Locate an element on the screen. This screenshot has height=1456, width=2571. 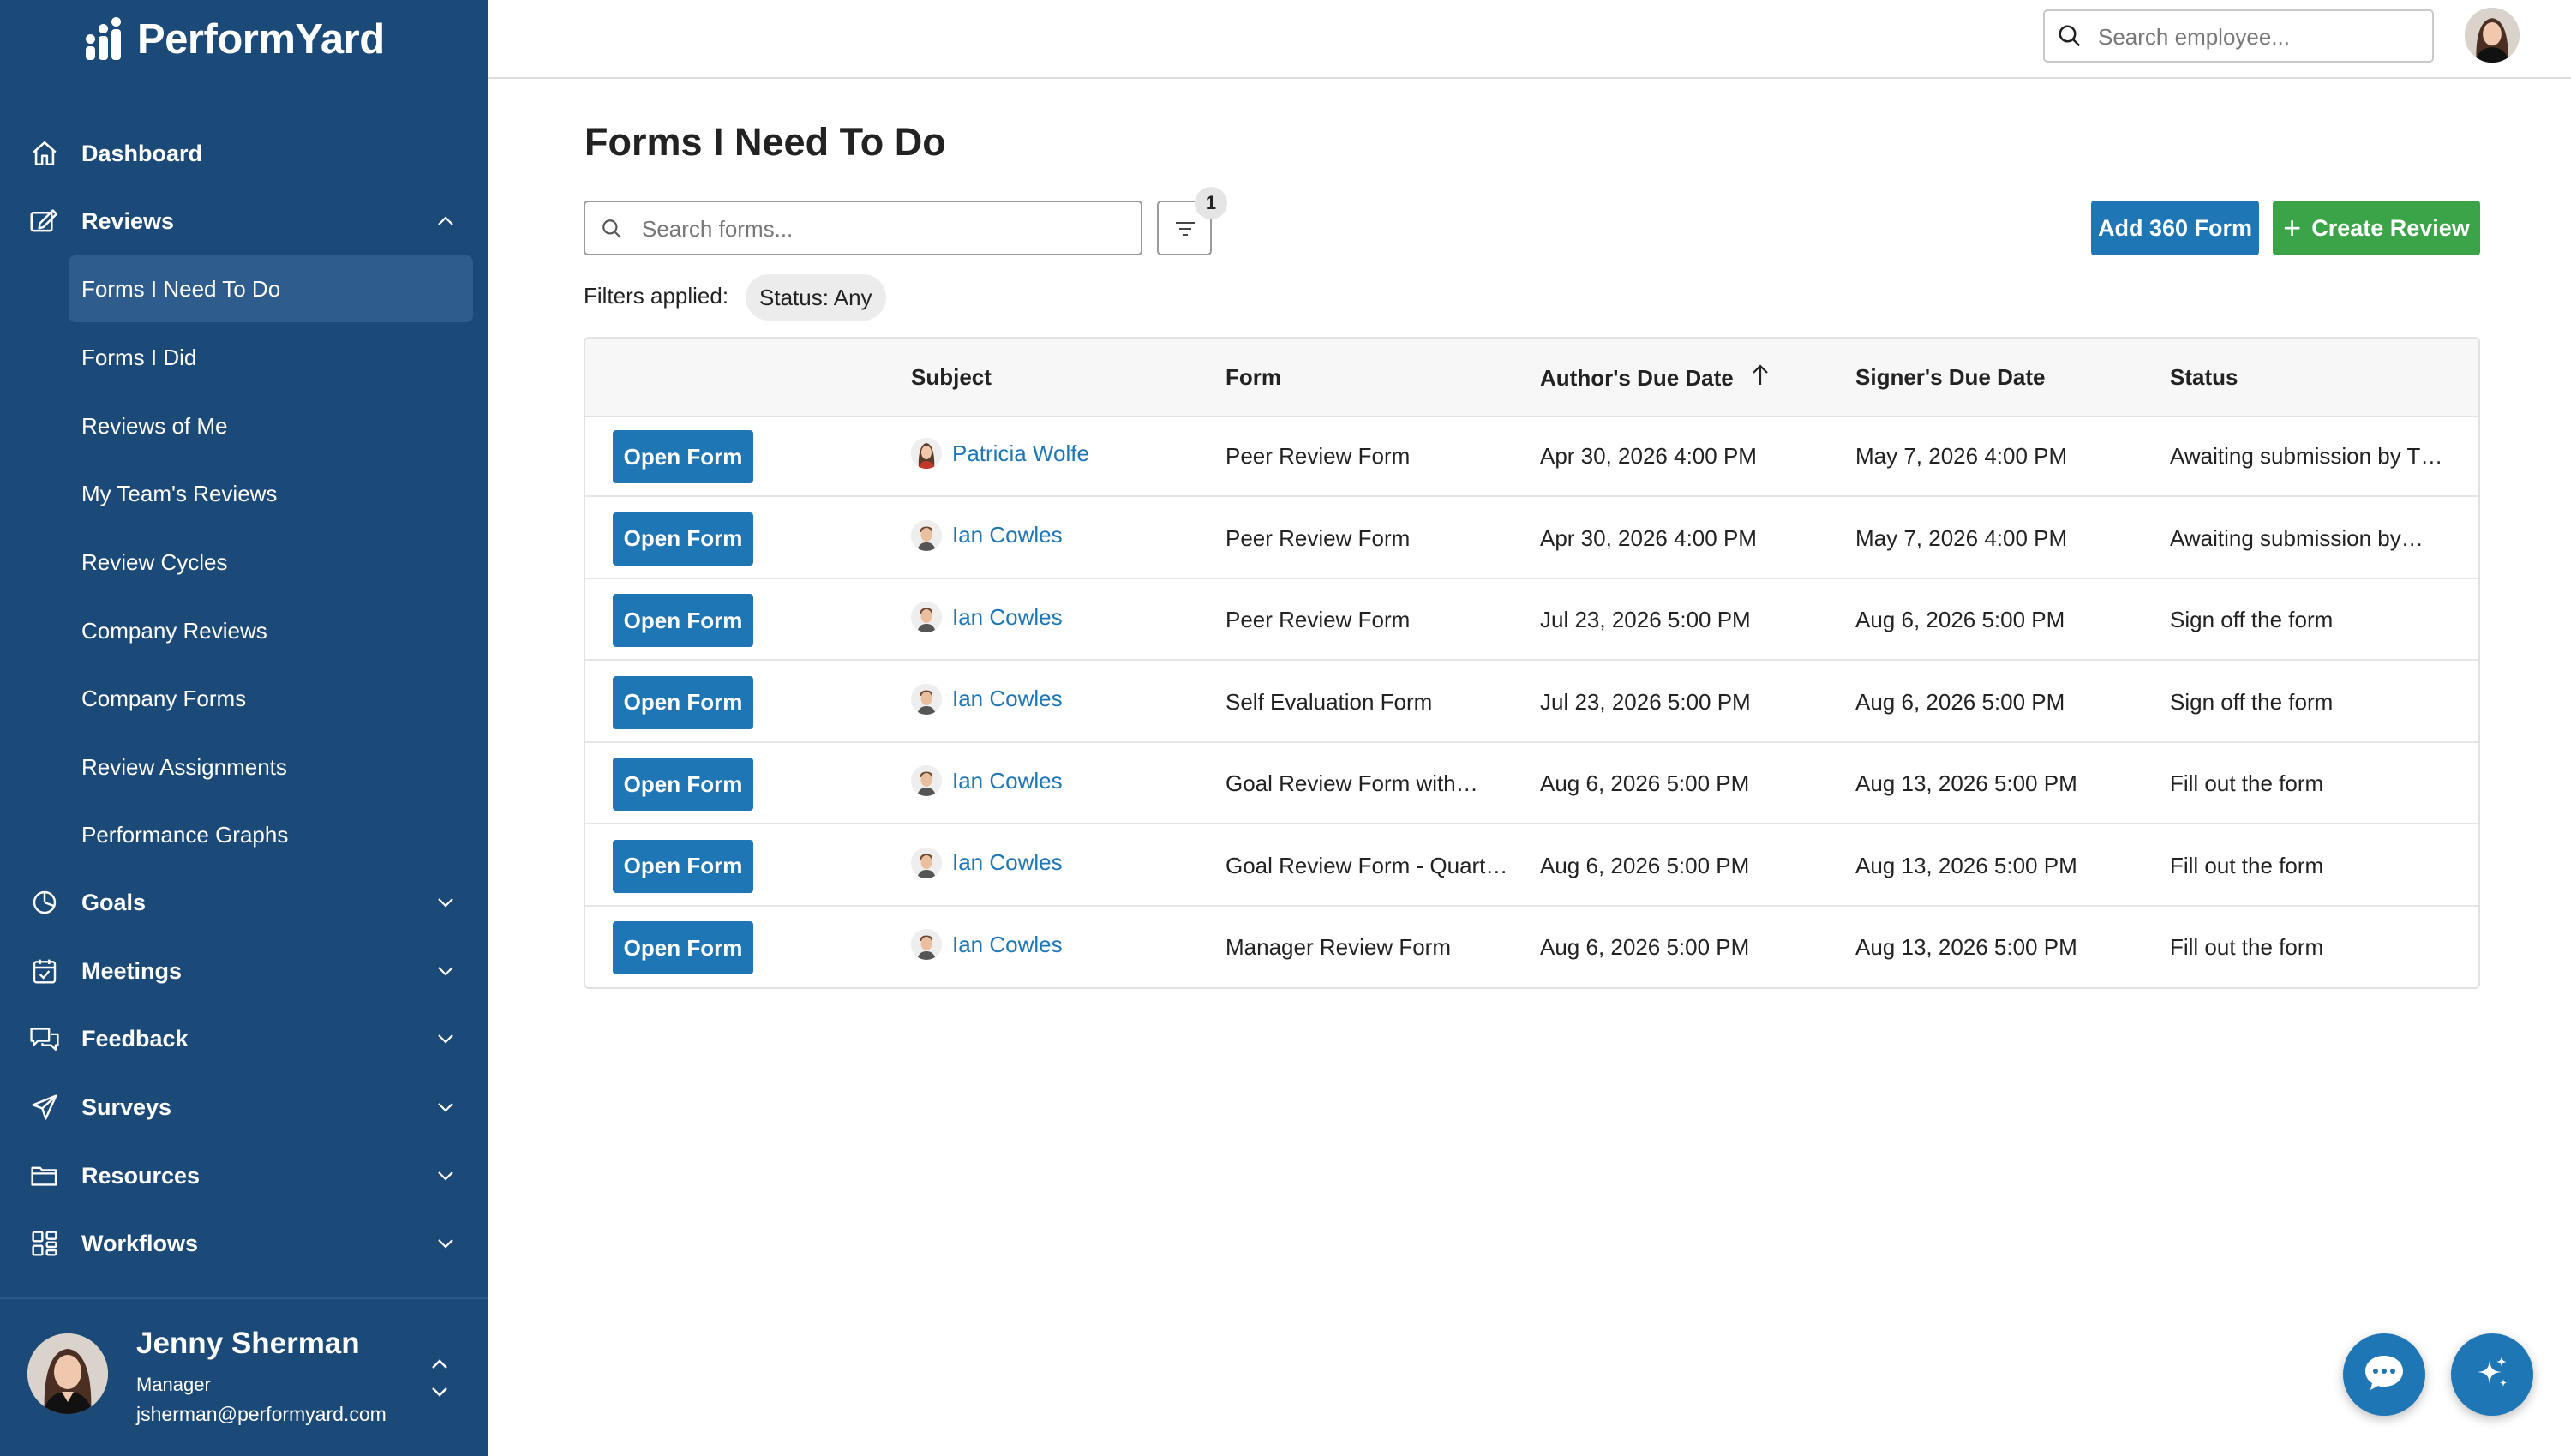
form-cell: Self Evaluation Form is located at coordinates (1329, 701).